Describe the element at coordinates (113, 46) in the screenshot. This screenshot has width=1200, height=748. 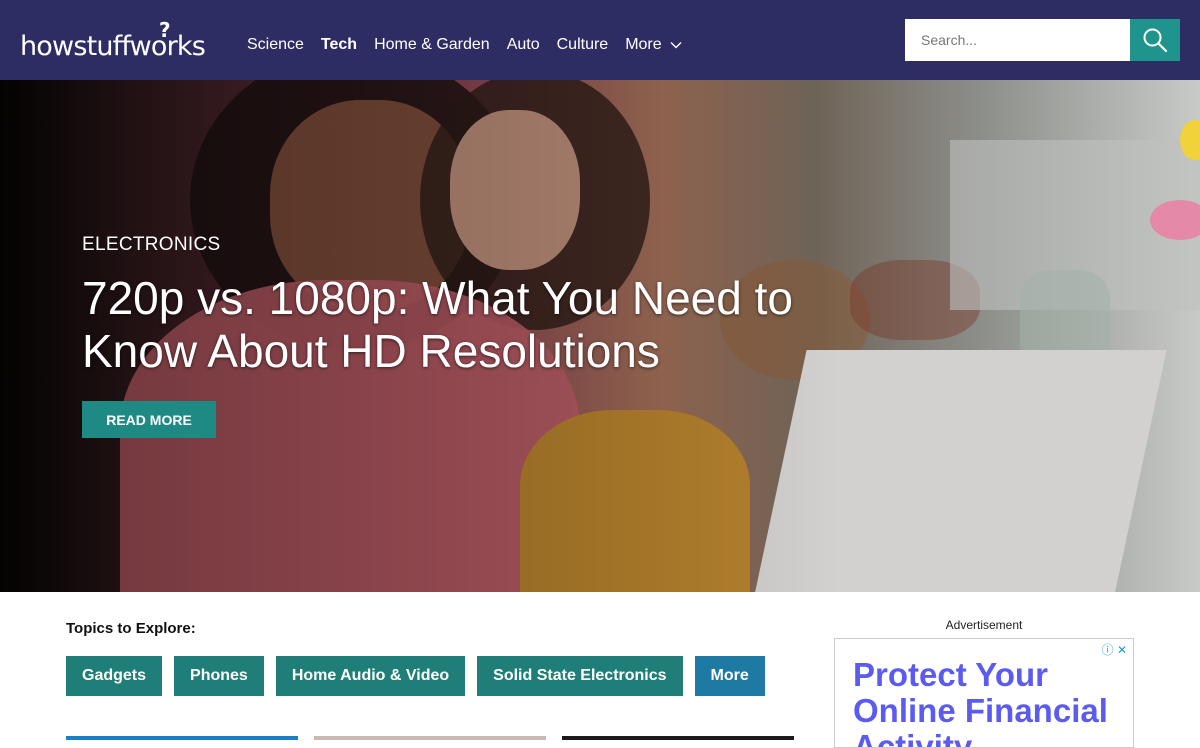
I see `logo-wordmark: howstuffworks` at that location.